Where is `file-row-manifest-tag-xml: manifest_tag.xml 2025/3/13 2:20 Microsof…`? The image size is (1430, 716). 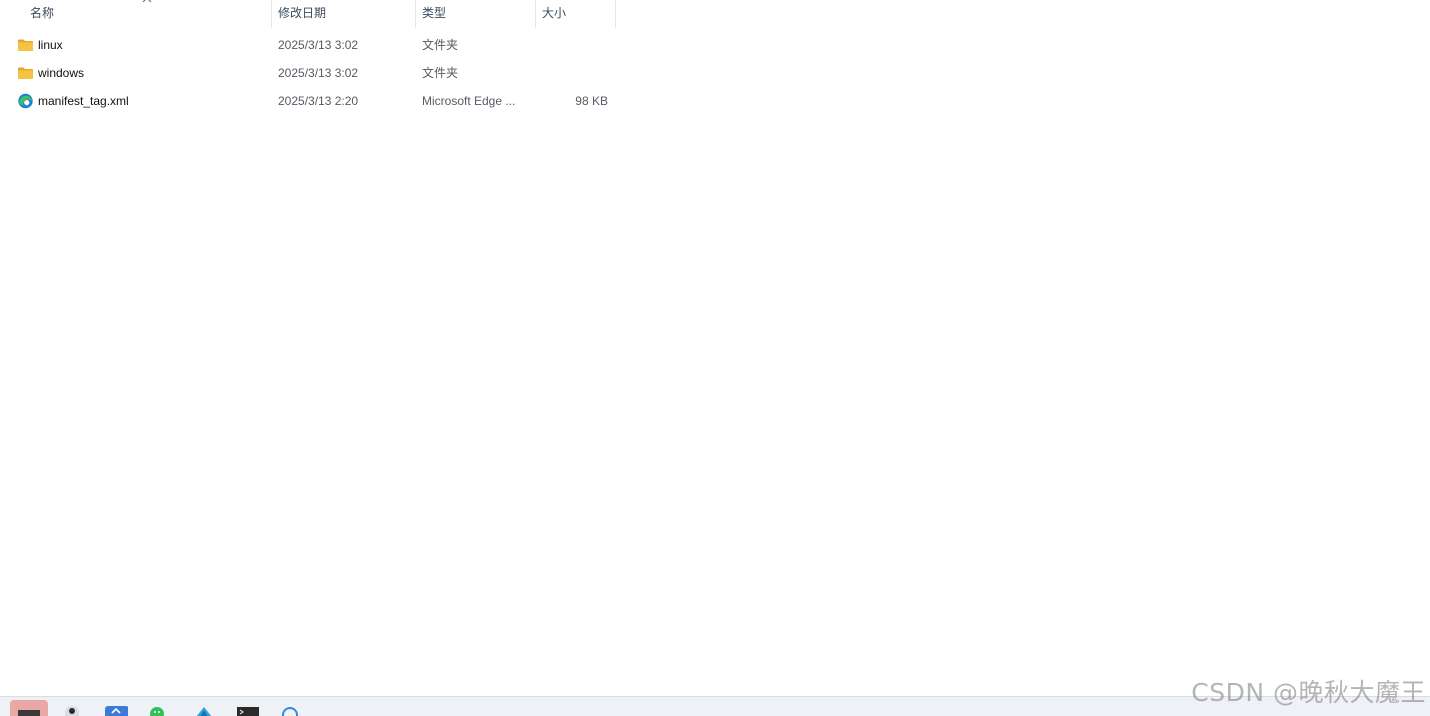 file-row-manifest-tag-xml: manifest_tag.xml 2025/3/13 2:20 Microsof… is located at coordinates (308, 101).